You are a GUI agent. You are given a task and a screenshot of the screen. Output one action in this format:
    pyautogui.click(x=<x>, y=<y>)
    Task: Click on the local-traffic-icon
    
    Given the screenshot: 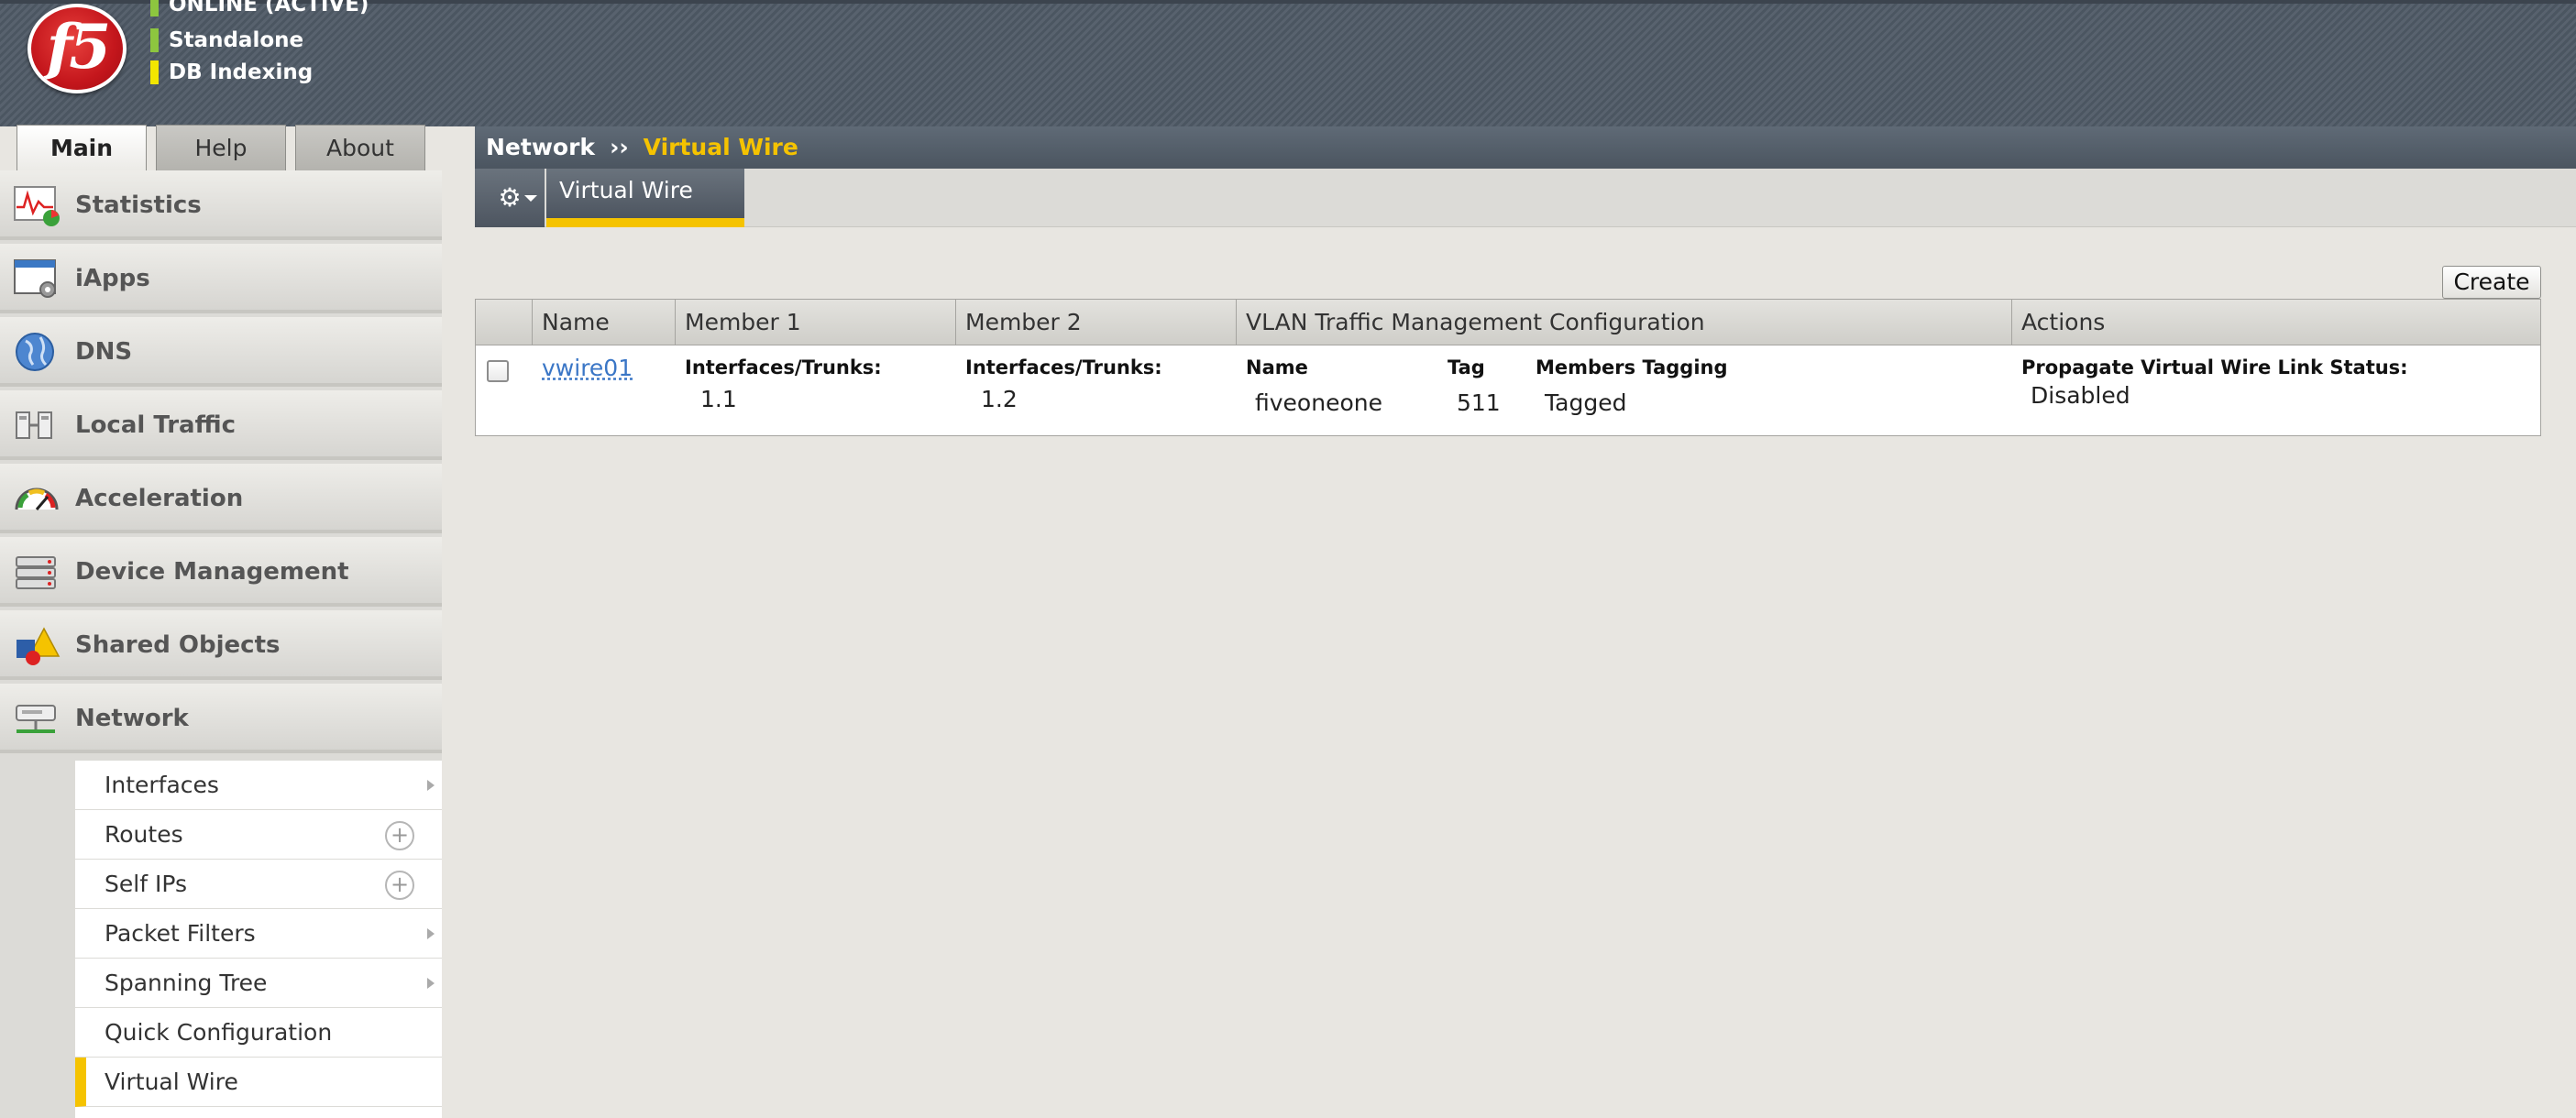 What is the action you would take?
    pyautogui.click(x=34, y=425)
    